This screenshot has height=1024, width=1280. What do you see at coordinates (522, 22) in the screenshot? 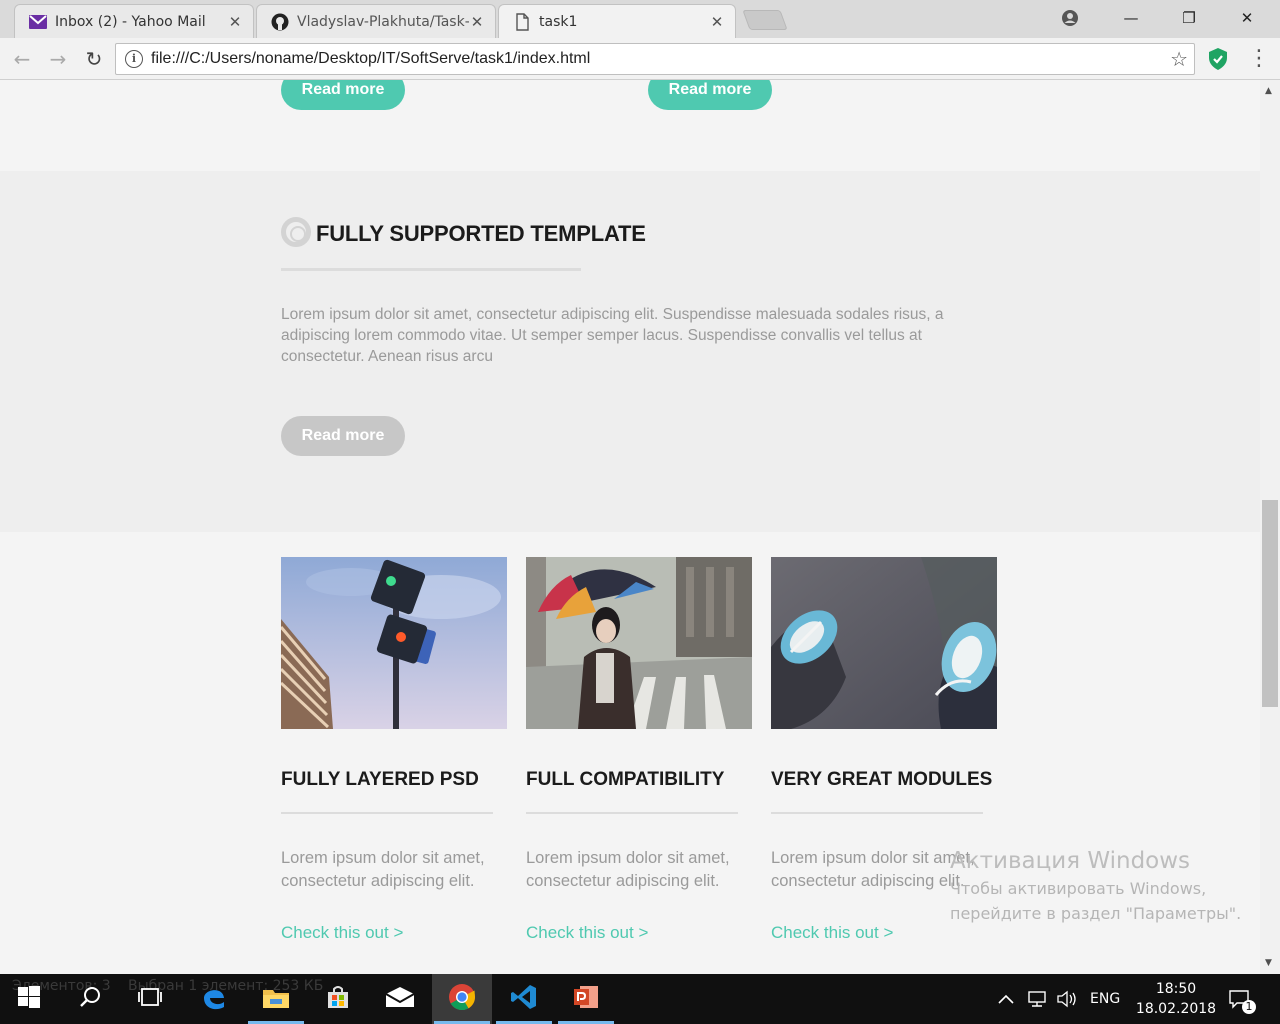
I see `document-icon` at bounding box center [522, 22].